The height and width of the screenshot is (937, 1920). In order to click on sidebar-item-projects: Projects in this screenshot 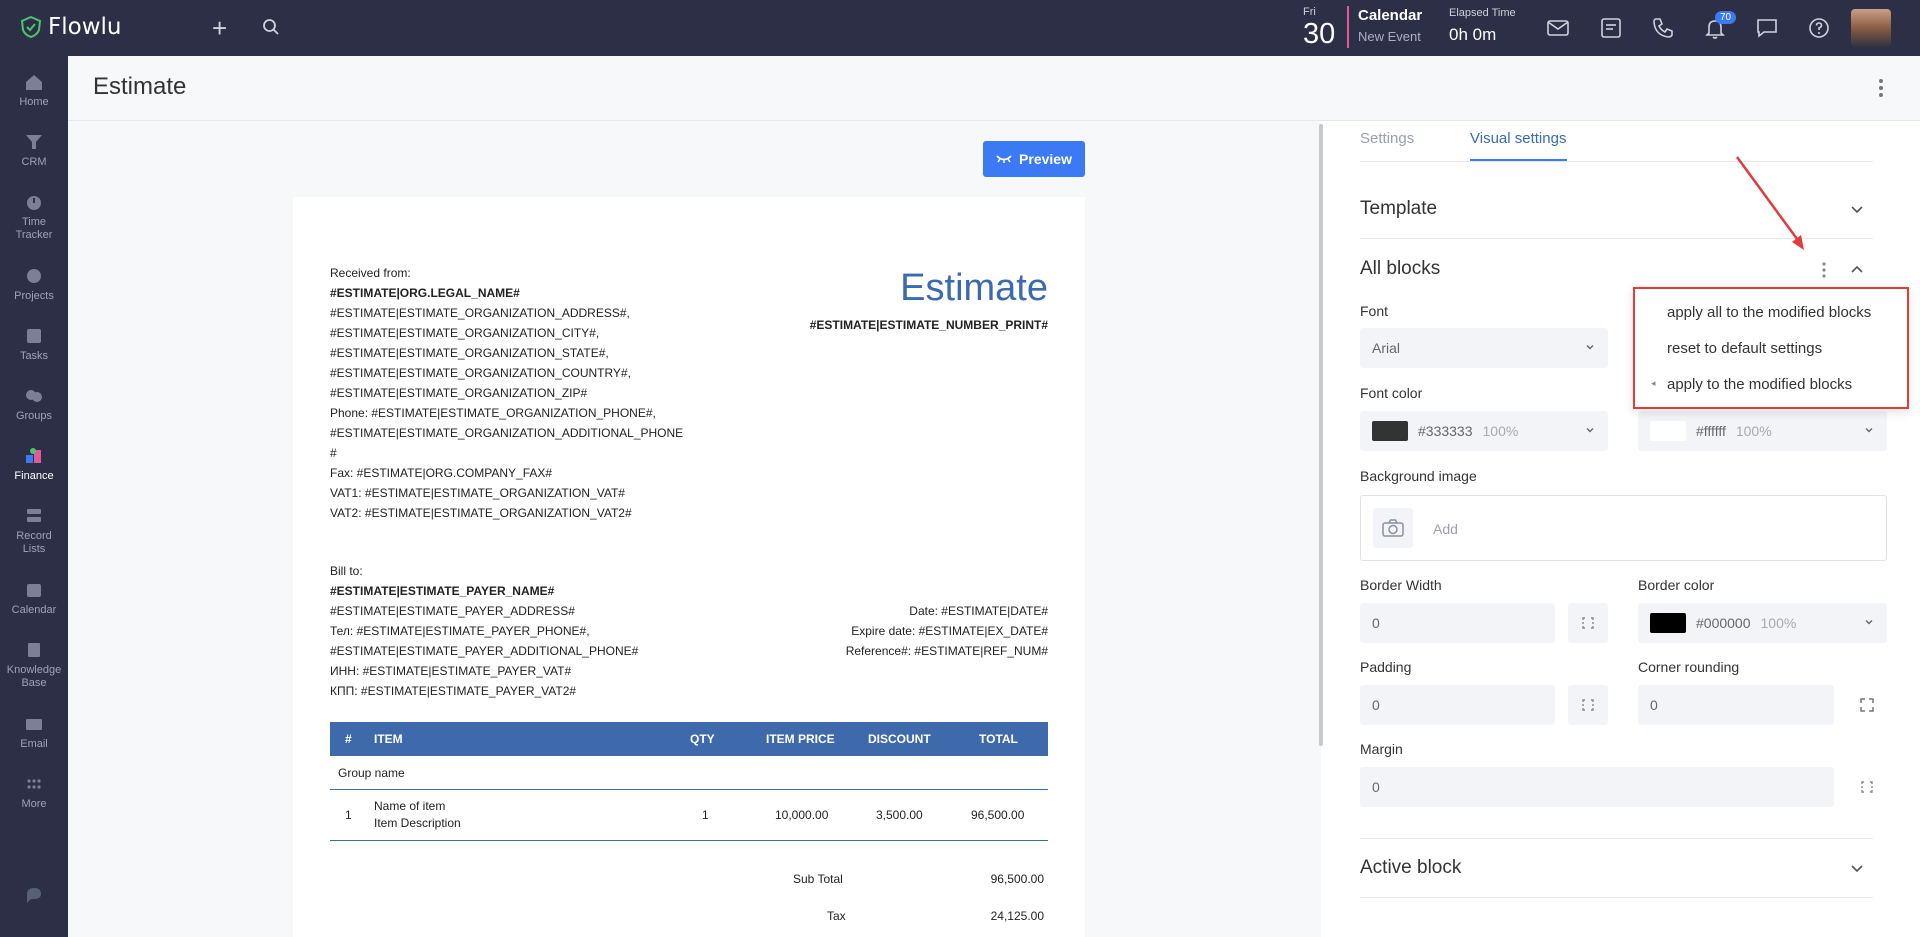, I will do `click(34, 284)`.